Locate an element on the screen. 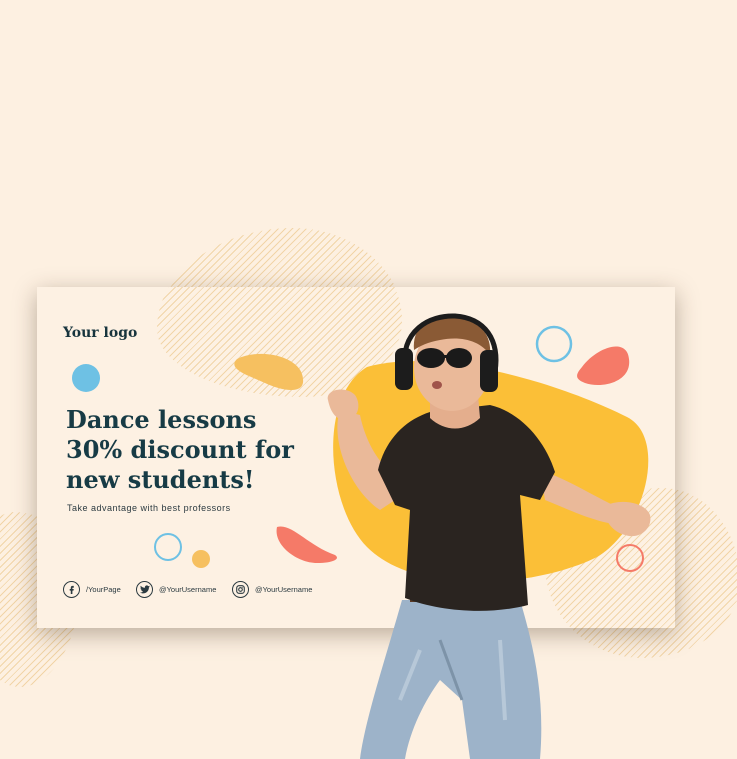 The width and height of the screenshot is (737, 759). jeans is located at coordinates (451, 679).